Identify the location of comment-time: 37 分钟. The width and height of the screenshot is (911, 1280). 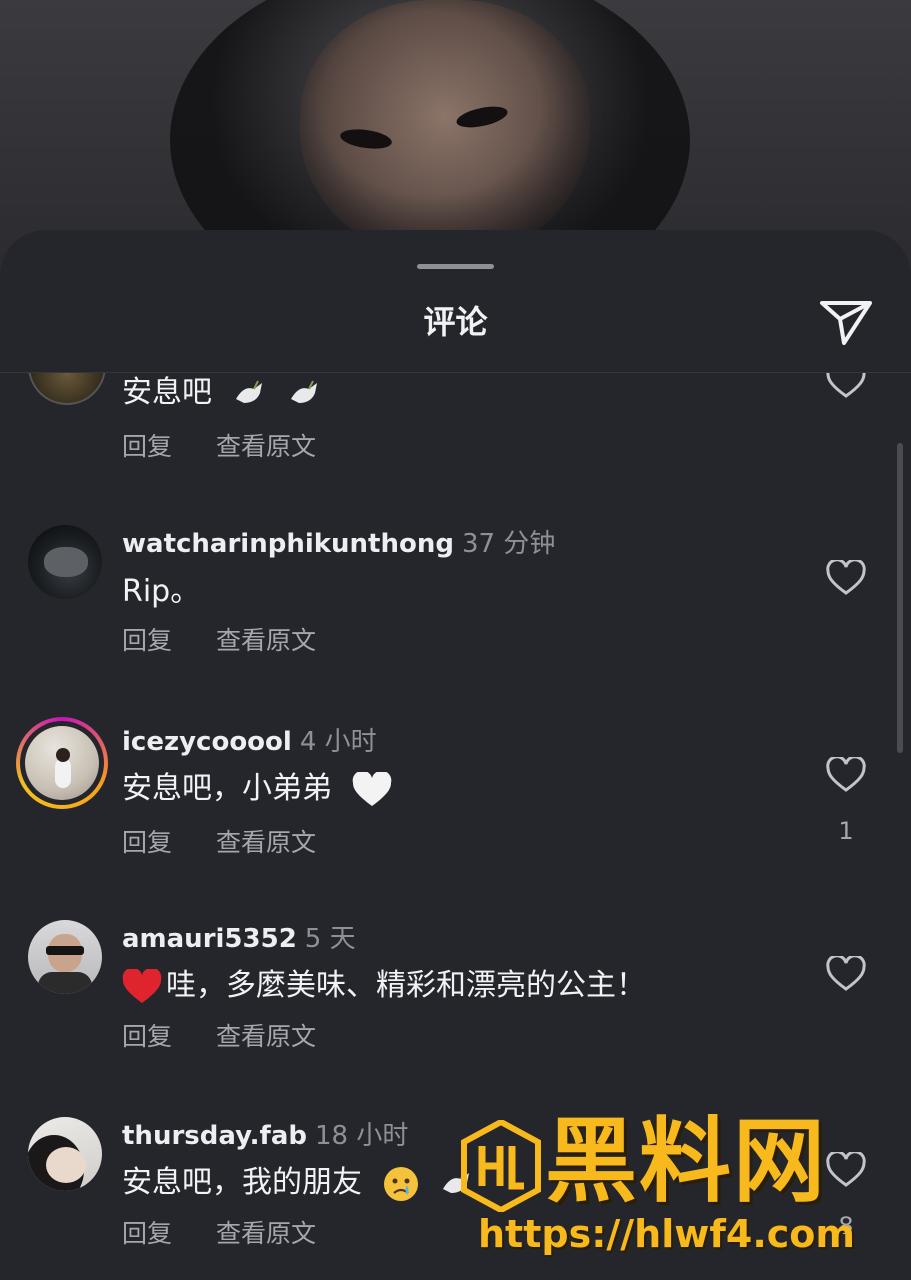
(508, 544).